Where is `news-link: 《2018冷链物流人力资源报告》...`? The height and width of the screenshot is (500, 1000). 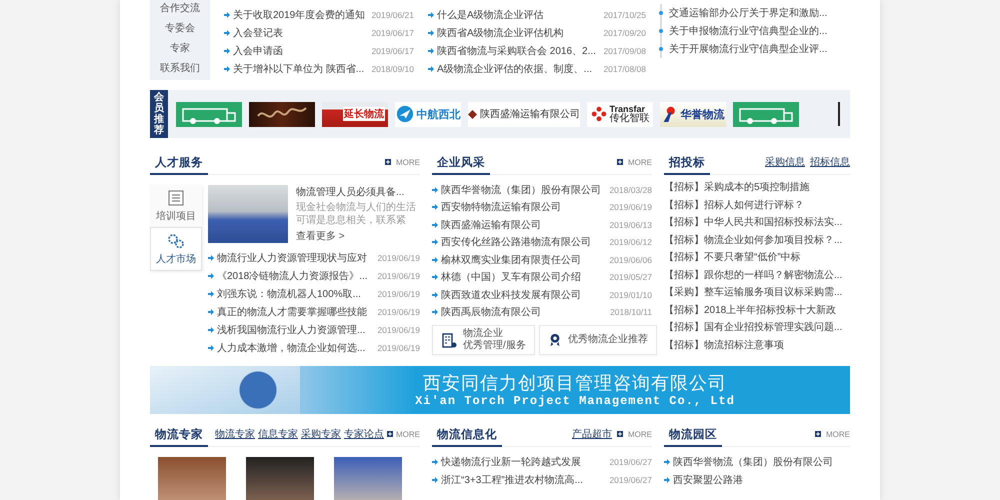 news-link: 《2018冷链物流人力资源报告》... is located at coordinates (295, 276).